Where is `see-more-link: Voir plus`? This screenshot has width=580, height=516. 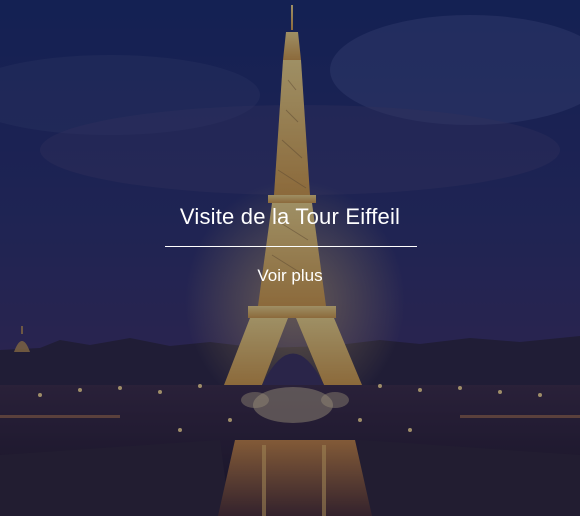 see-more-link: Voir plus is located at coordinates (290, 276).